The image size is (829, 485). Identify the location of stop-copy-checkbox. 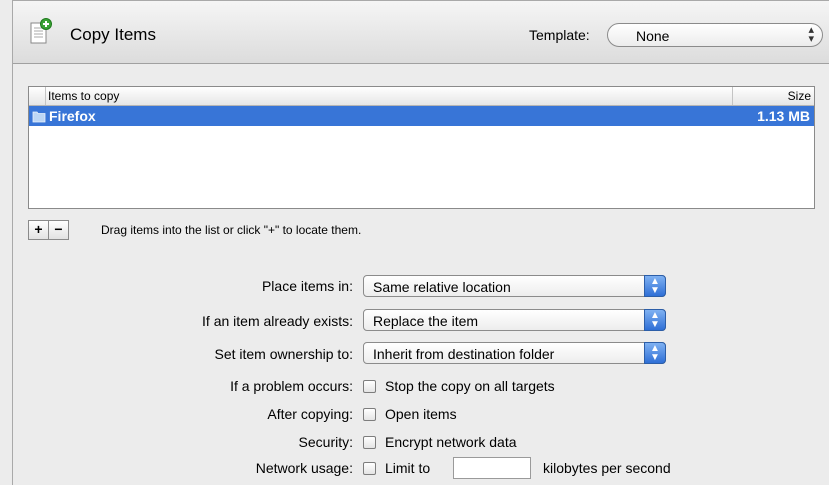
(369, 386).